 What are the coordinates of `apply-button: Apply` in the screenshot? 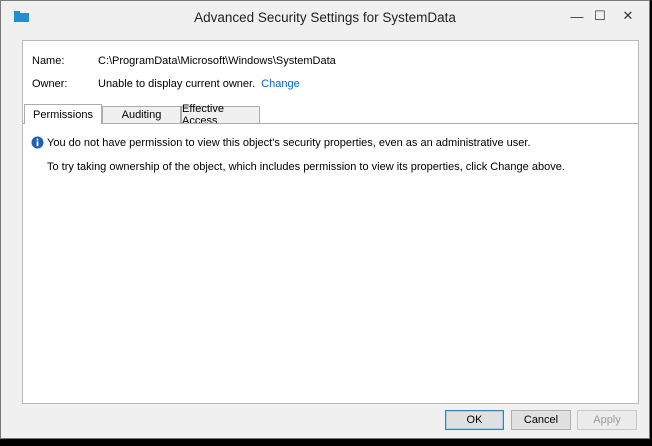 It's located at (607, 420).